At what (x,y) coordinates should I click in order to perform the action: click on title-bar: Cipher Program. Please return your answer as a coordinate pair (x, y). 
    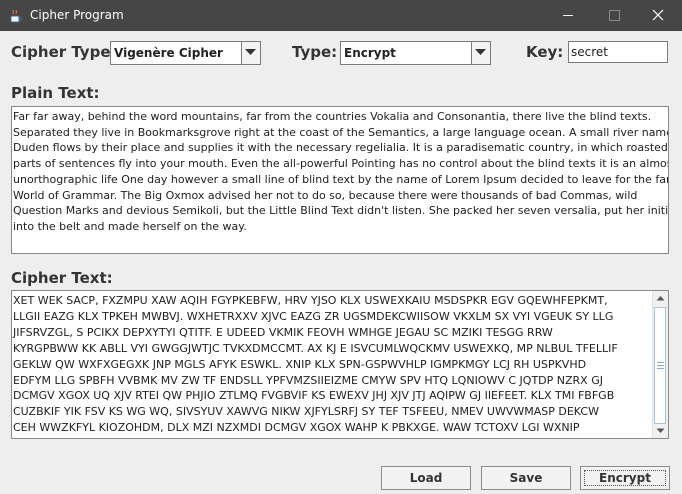
    Looking at the image, I should click on (341, 15).